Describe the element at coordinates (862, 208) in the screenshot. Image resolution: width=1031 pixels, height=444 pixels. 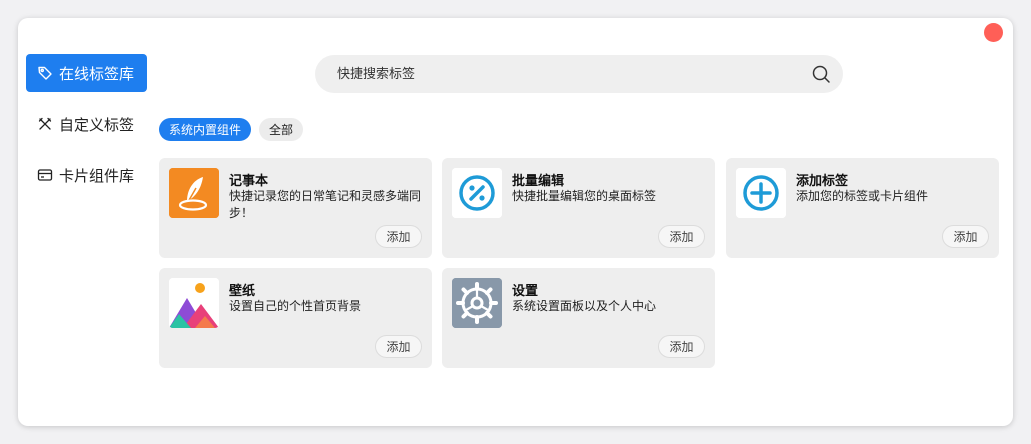
I see `widget-card-add-tag: 添加标签 添加您的标签或卡片组件 添加` at that location.